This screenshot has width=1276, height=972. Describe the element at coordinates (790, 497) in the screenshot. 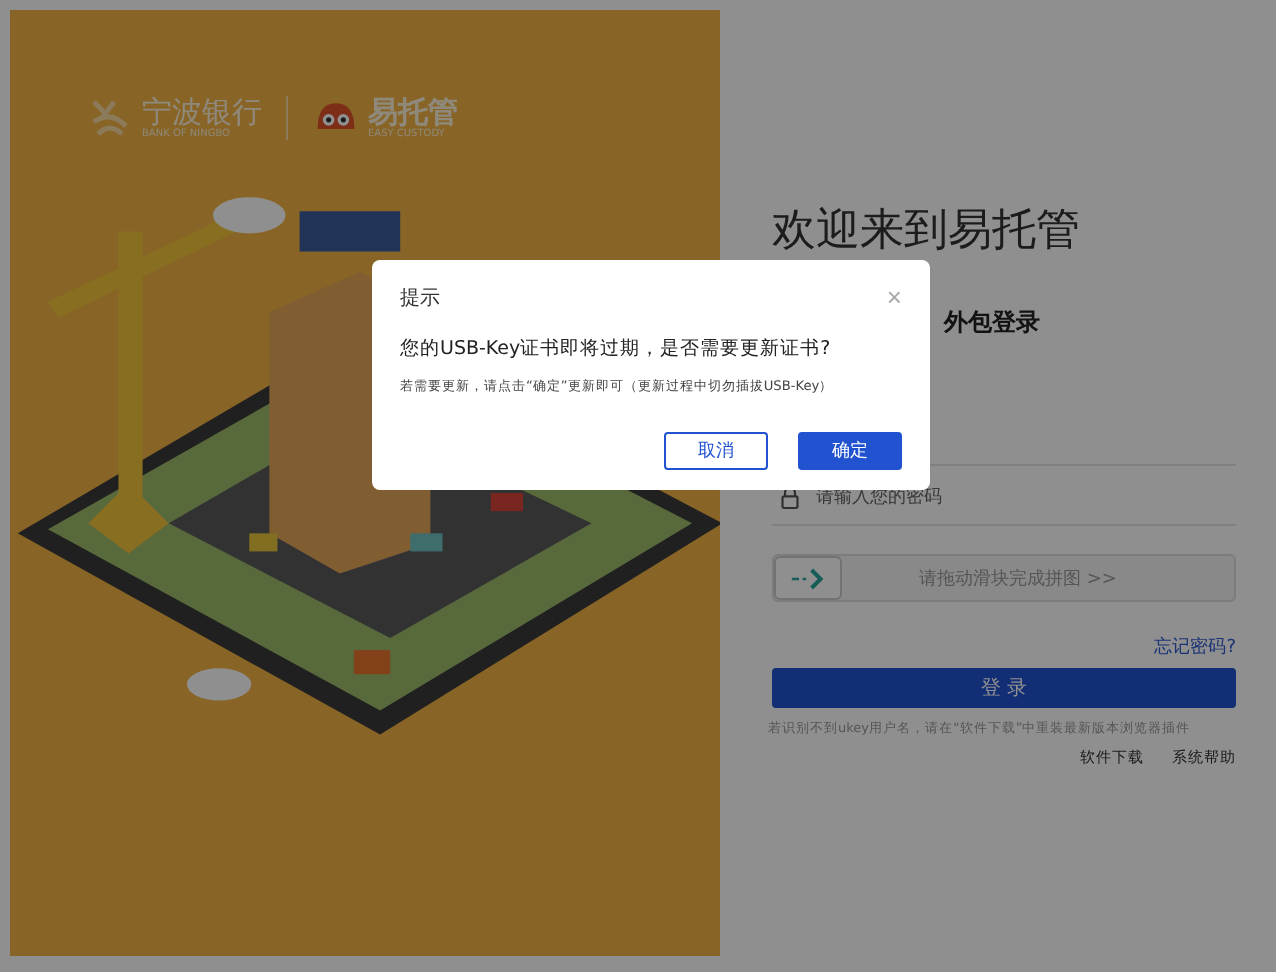

I see `lock-icon` at that location.